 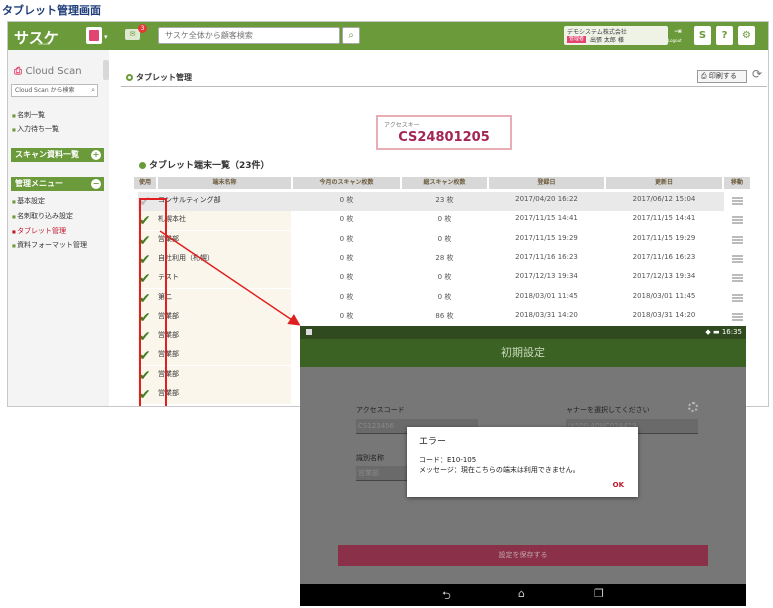 I want to click on home-icon: ⌂, so click(x=521, y=593).